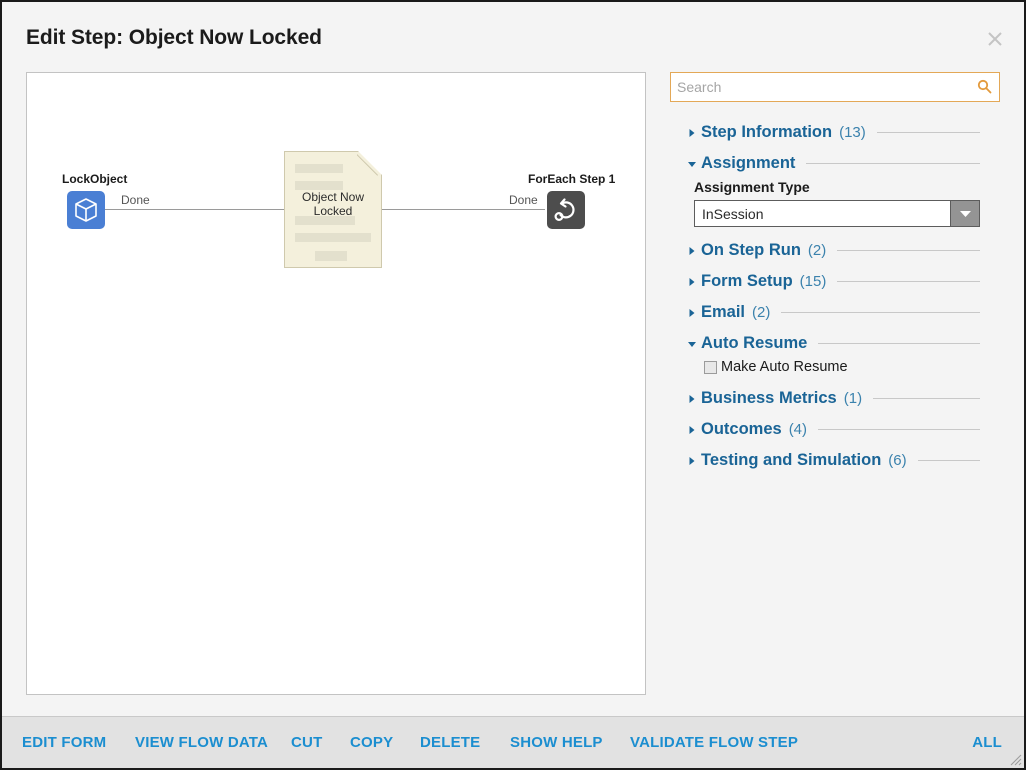 Image resolution: width=1026 pixels, height=770 pixels. I want to click on section-auto-resume: Auto Resume Make Auto Resume, so click(836, 355).